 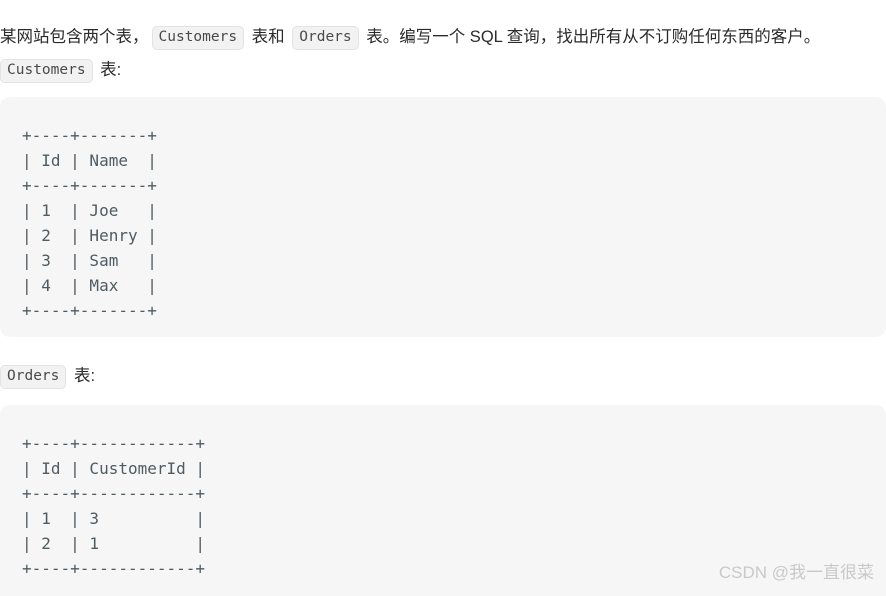 I want to click on inline-code-customers-heading: Customers, so click(x=46, y=71).